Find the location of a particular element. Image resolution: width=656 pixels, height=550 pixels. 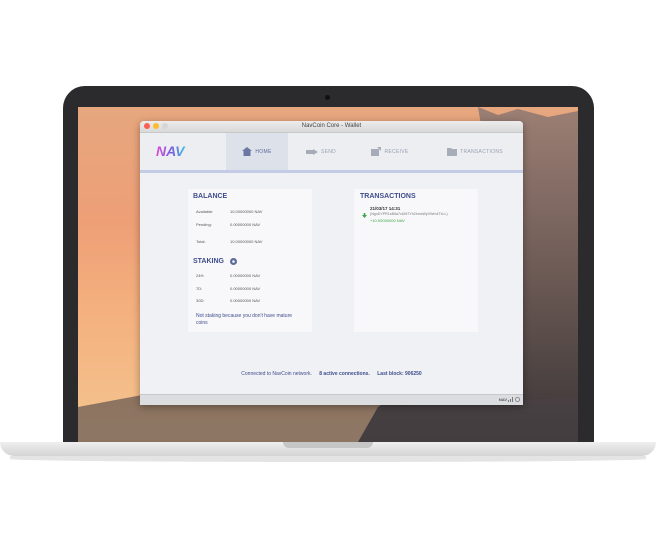

total-value: 10.00000000 NAV is located at coordinates (246, 241).